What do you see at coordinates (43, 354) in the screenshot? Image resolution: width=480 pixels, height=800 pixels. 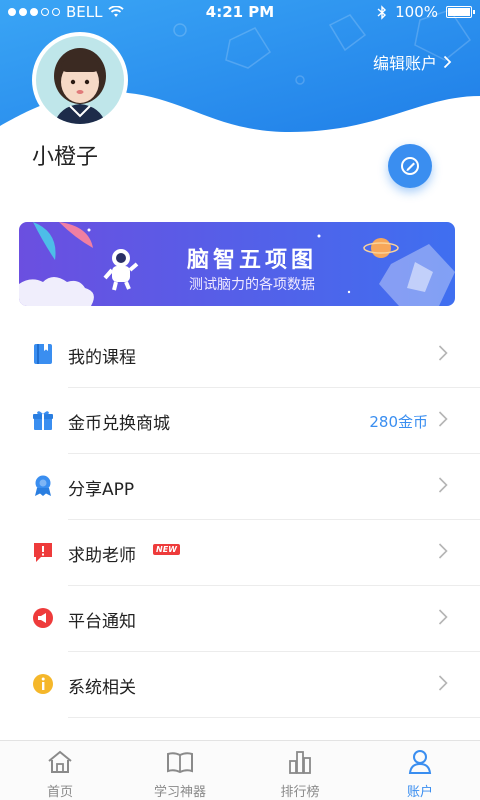 I see `book-icon` at bounding box center [43, 354].